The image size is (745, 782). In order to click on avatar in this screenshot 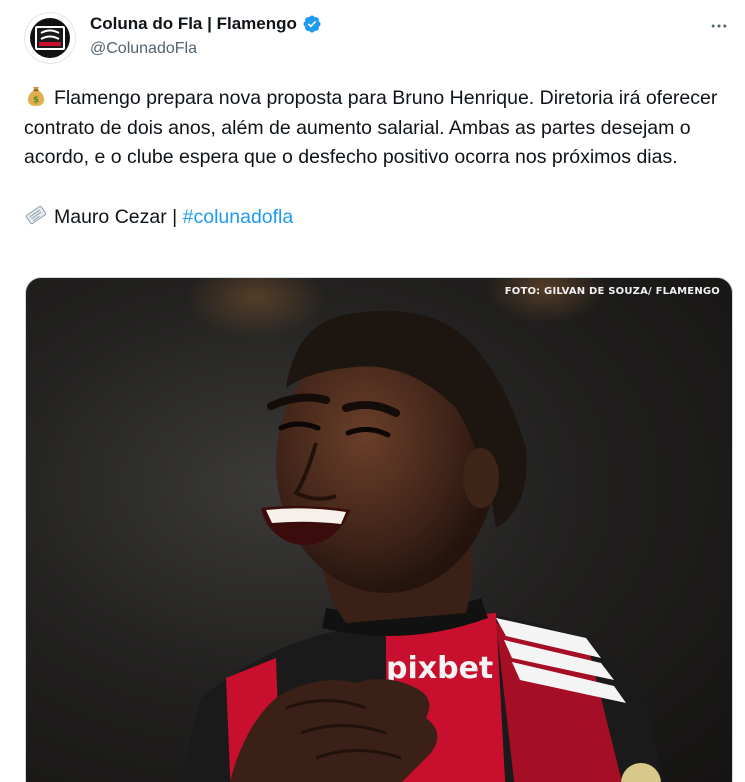, I will do `click(50, 38)`.